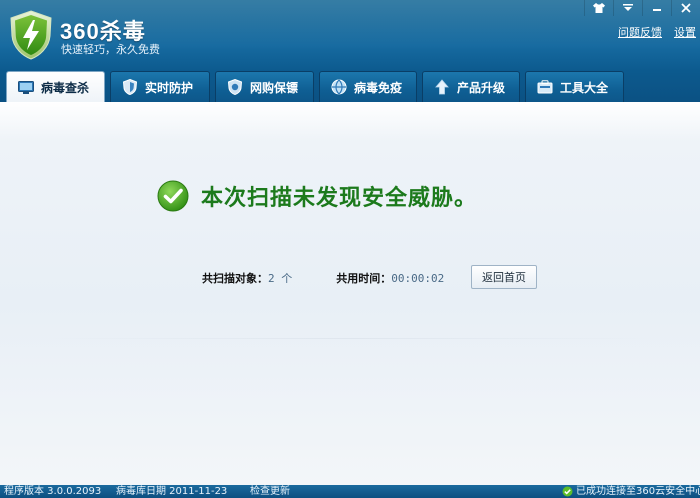 Image resolution: width=700 pixels, height=498 pixels. What do you see at coordinates (442, 87) in the screenshot?
I see `arrow-up-icon` at bounding box center [442, 87].